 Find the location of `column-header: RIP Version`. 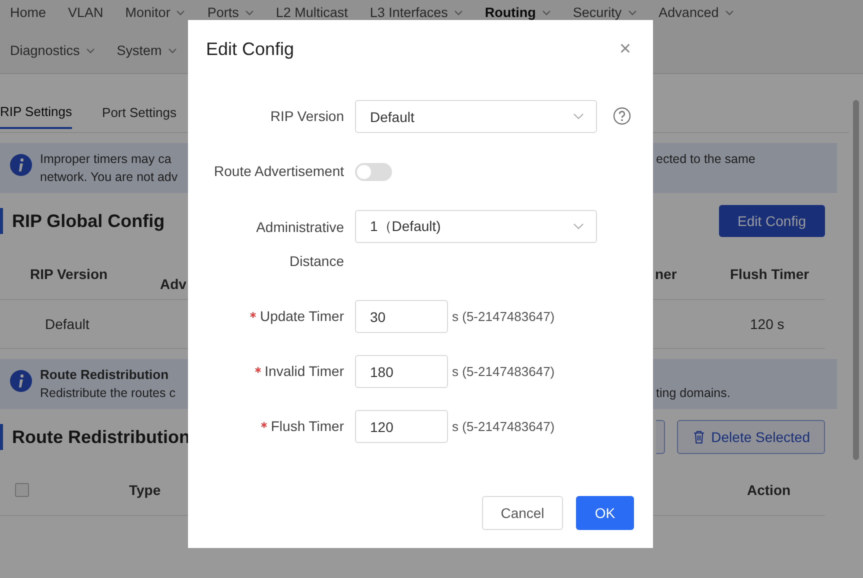

column-header: RIP Version is located at coordinates (69, 274).